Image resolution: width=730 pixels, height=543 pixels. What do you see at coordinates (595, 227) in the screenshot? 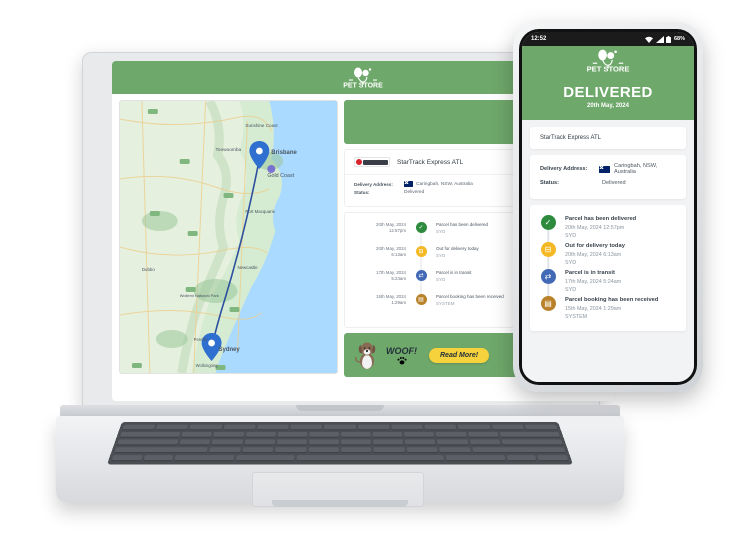
I see `phone-timeline-meta: 20th May, 2024 12:57pm` at bounding box center [595, 227].